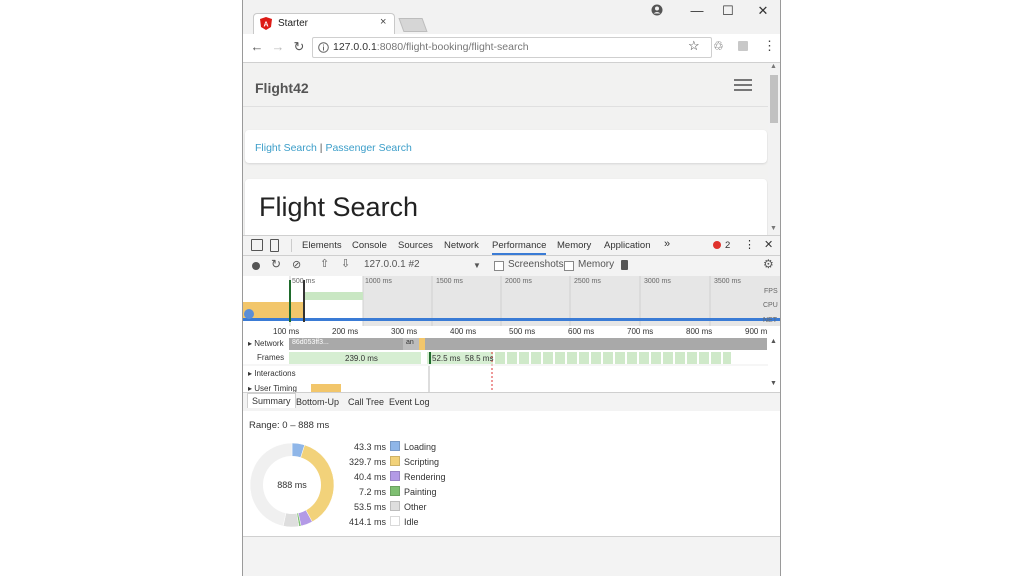  What do you see at coordinates (569, 266) in the screenshot?
I see `memory-checkbox` at bounding box center [569, 266].